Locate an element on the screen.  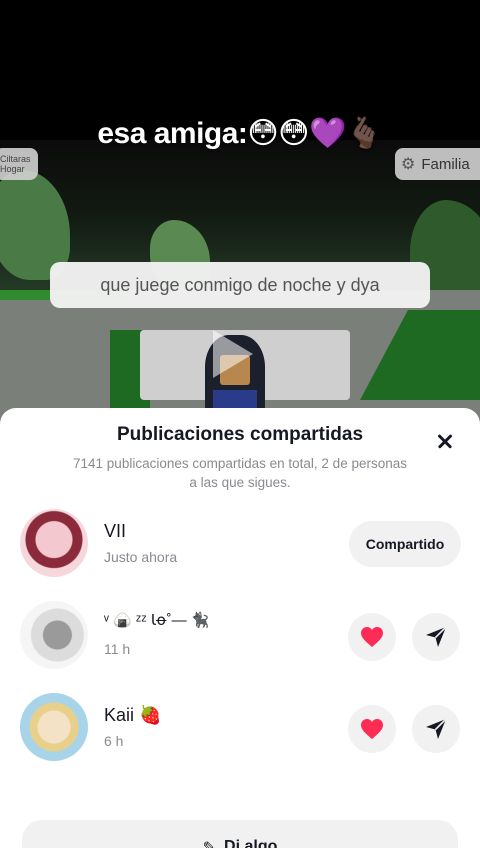
gear-icon: ⚙ is located at coordinates (408, 164).